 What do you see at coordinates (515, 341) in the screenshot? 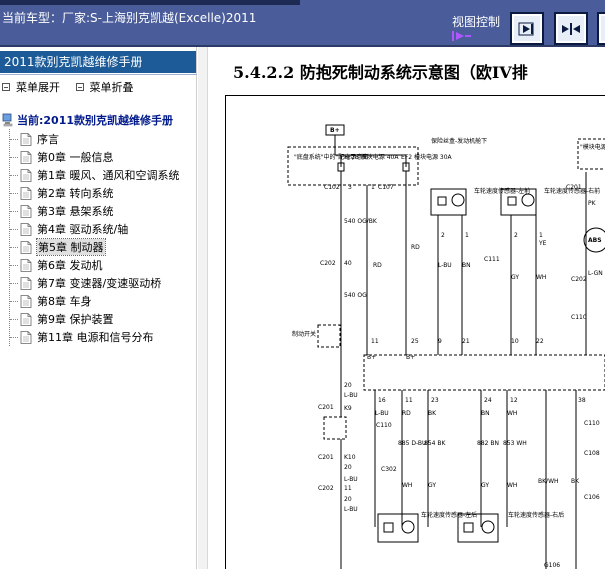
I see `svg-text: 10` at bounding box center [515, 341].